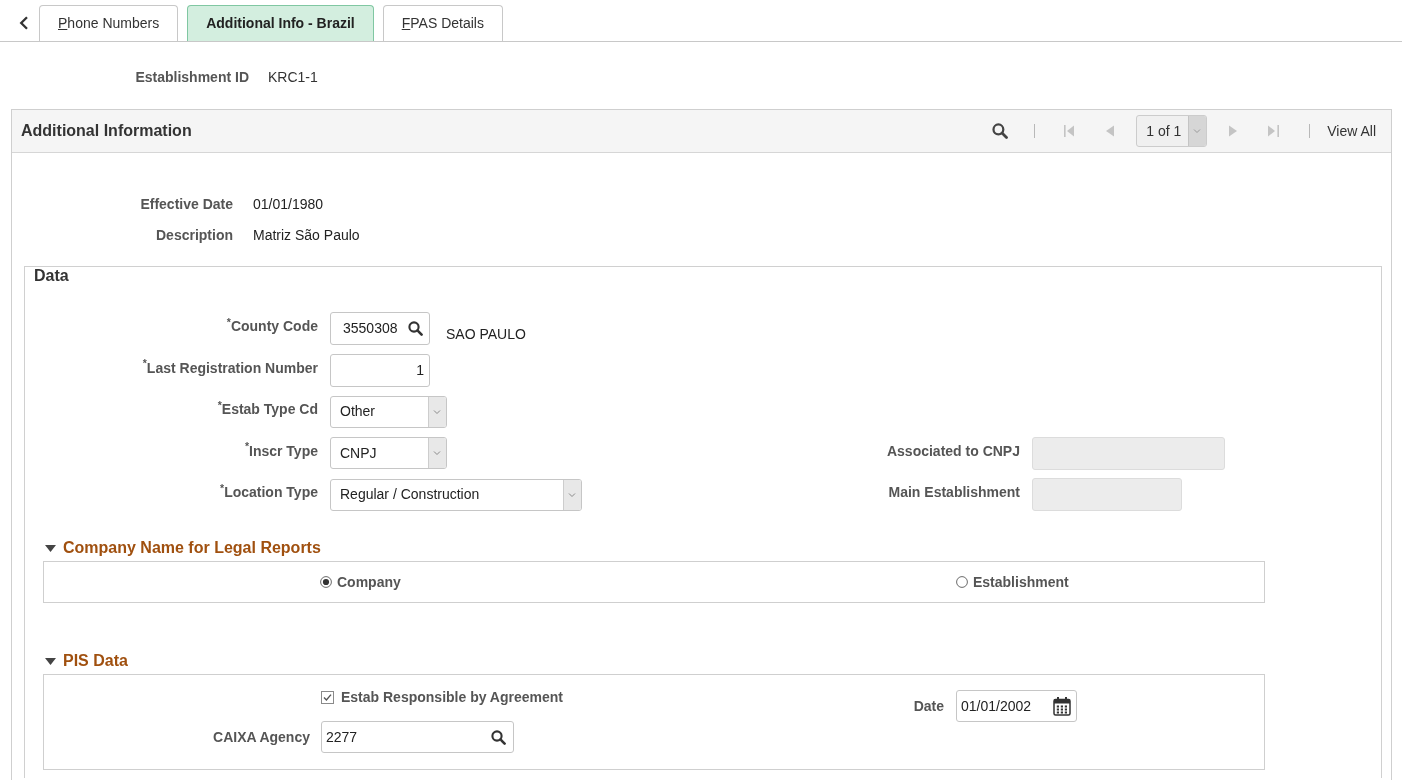  What do you see at coordinates (369, 582) in the screenshot?
I see `radio-label: Company` at bounding box center [369, 582].